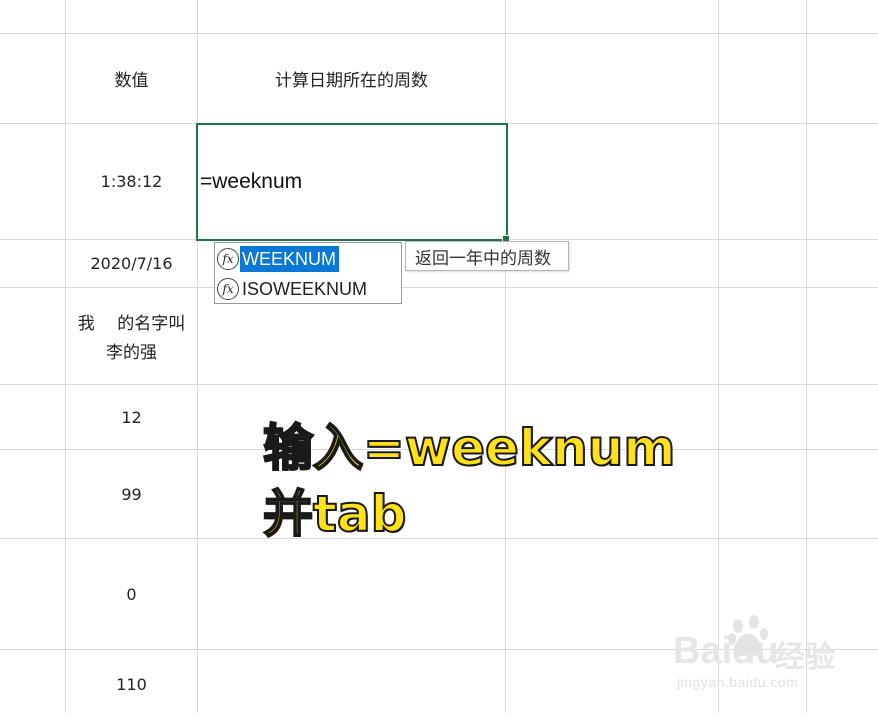 The image size is (878, 718). Describe the element at coordinates (131, 78) in the screenshot. I see `cell-header-value: 数值` at that location.